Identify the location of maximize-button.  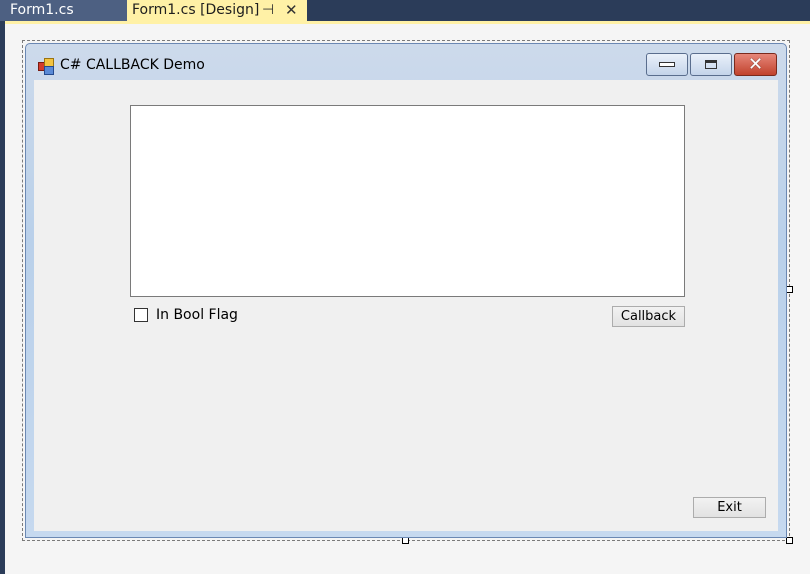
(711, 64).